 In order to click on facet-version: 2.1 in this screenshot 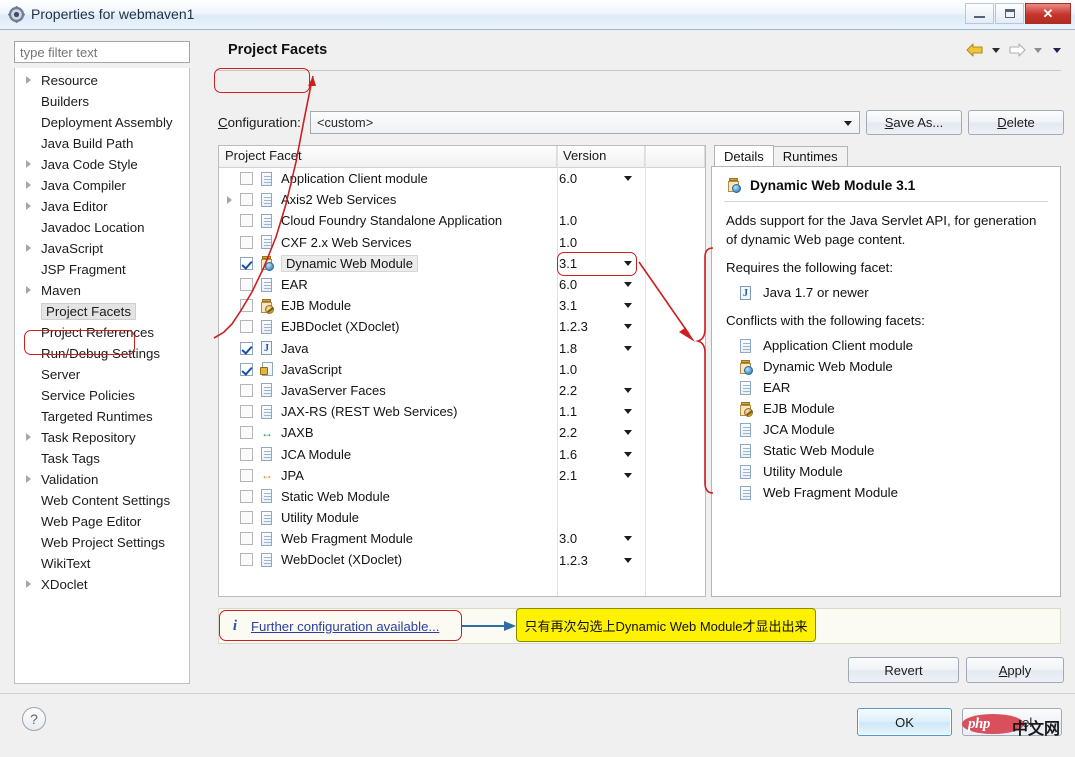, I will do `click(568, 475)`.